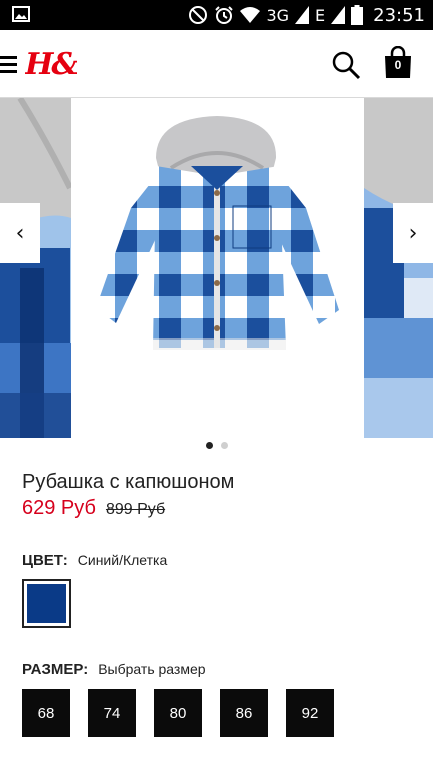  Describe the element at coordinates (122, 560) in the screenshot. I see `color-value: Синий/Клетка` at that location.